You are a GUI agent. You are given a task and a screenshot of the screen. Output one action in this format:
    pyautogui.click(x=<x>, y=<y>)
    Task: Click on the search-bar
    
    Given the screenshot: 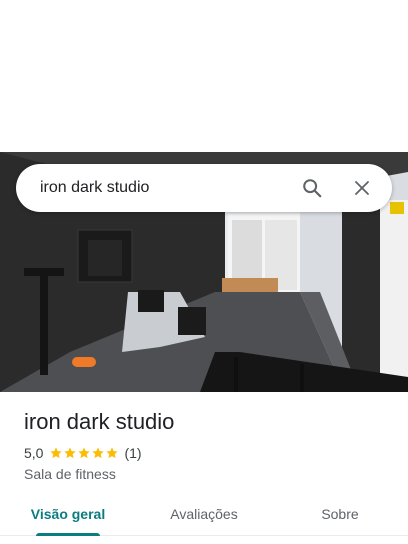 What is the action you would take?
    pyautogui.click(x=204, y=188)
    